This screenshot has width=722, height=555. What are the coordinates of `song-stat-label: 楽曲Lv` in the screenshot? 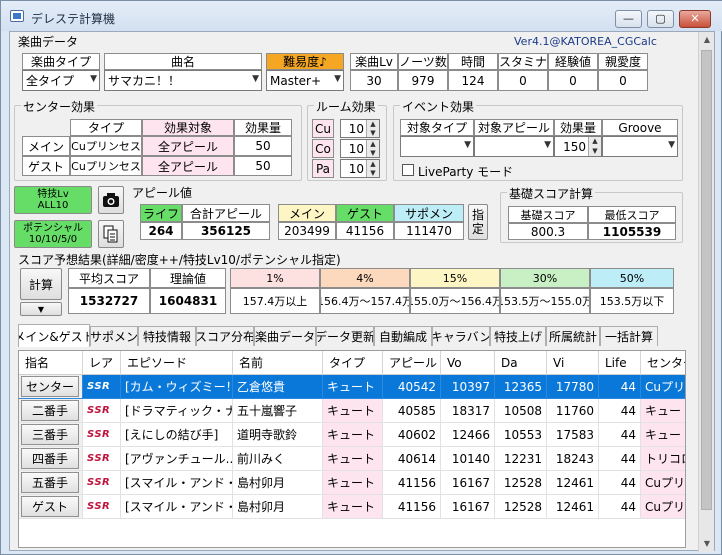 It's located at (374, 61).